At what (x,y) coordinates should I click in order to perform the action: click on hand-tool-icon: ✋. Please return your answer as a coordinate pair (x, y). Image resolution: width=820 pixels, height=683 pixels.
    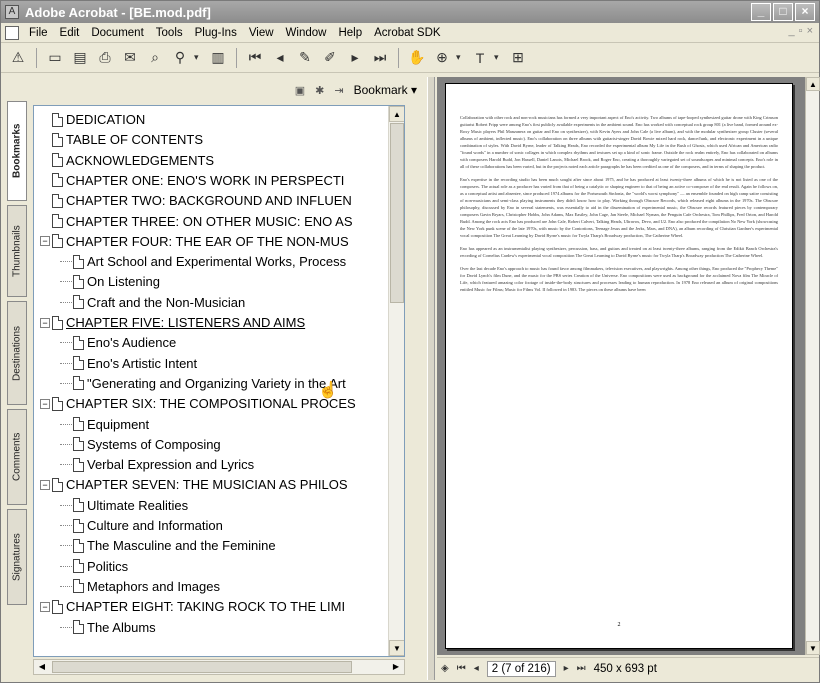
    Looking at the image, I should click on (417, 58).